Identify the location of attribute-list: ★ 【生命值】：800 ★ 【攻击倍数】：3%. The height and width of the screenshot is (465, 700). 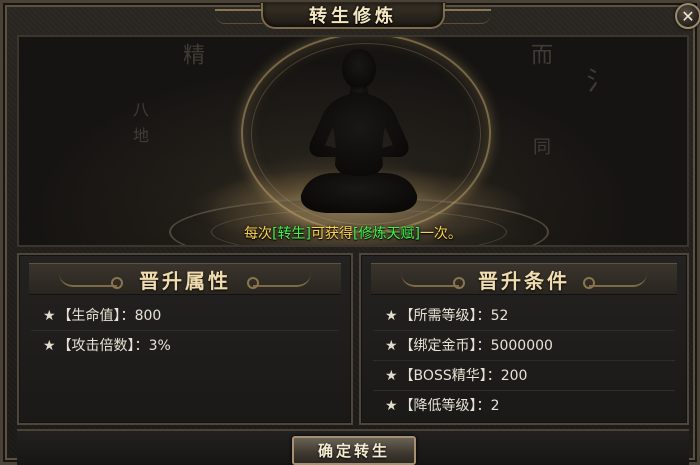
(185, 331).